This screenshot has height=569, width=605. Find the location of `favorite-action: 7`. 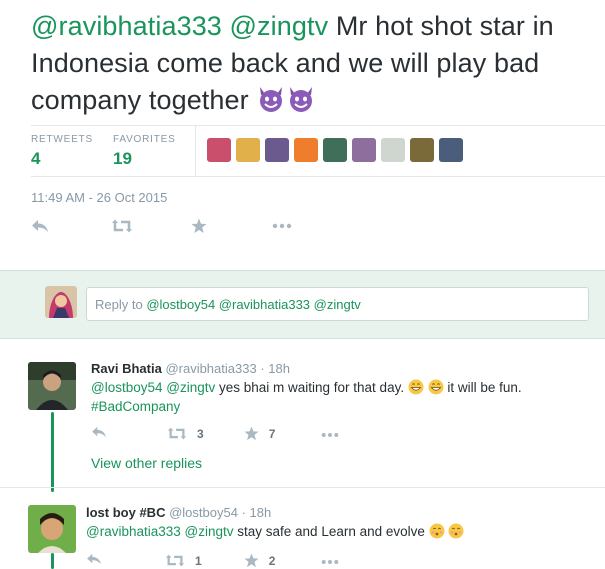

favorite-action: 7 is located at coordinates (260, 433).